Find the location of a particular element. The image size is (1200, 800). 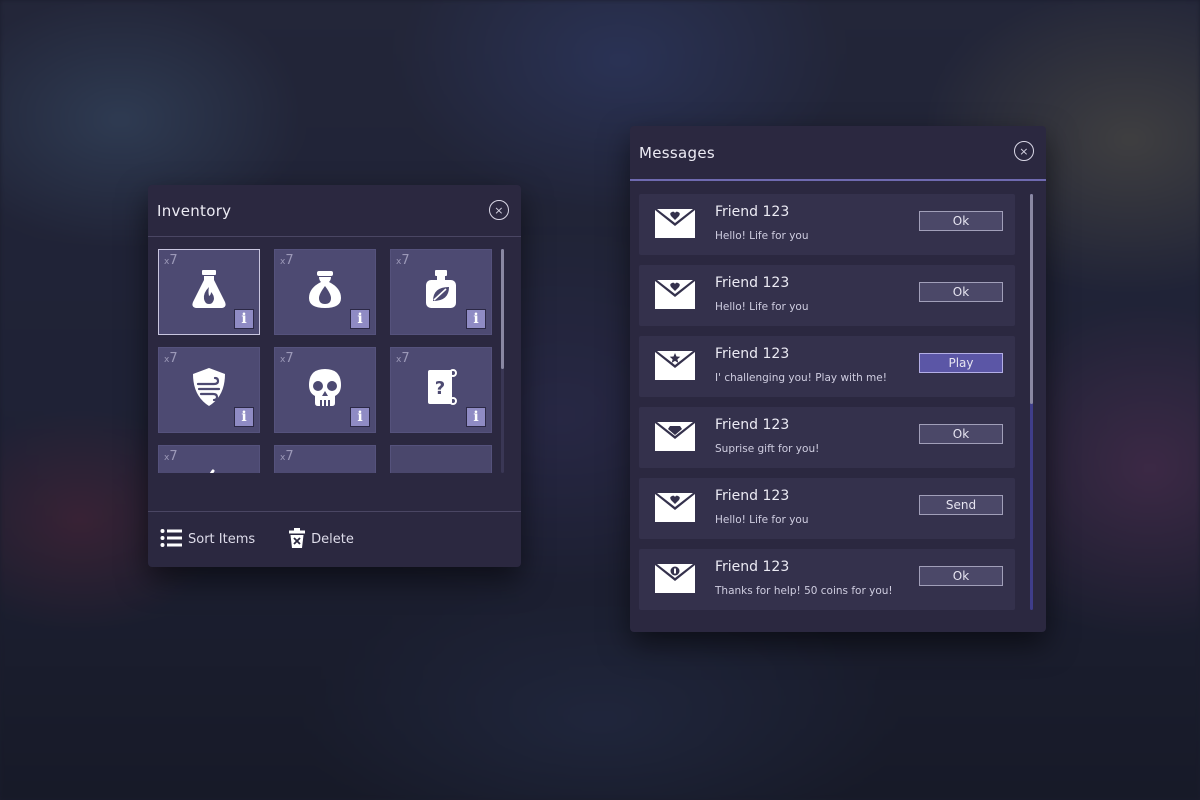

inventory-close-button: × is located at coordinates (499, 210).